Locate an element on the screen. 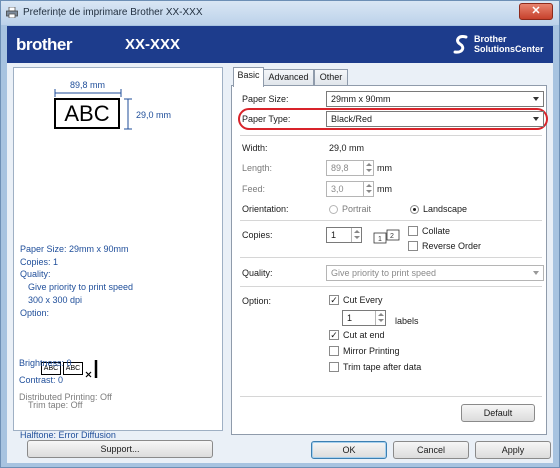 Image resolution: width=560 pixels, height=468 pixels. summary-distributed-printing: Distributed Printing: Off is located at coordinates (65, 397).